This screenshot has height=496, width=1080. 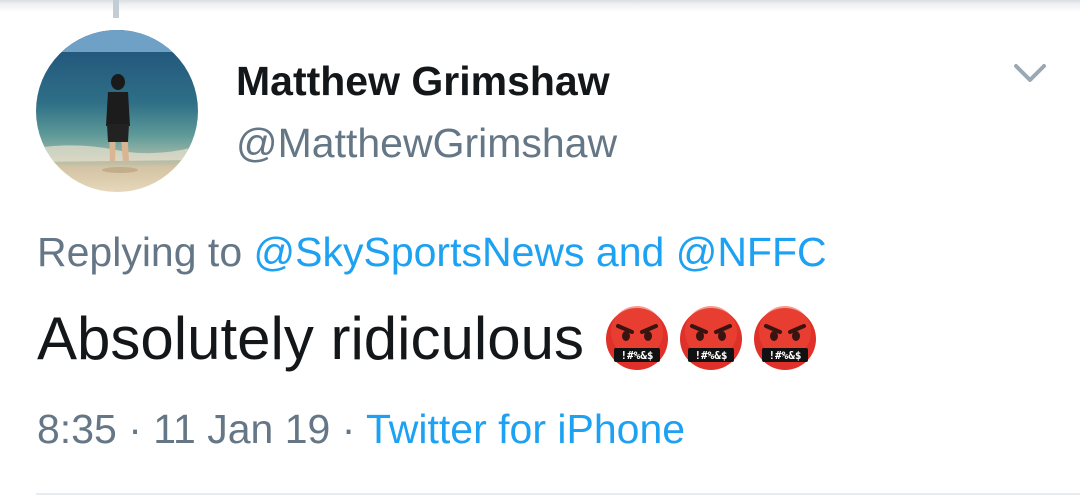 I want to click on emoji-group: !#%&$ !#%&$ !#%&$, so click(x=711, y=338).